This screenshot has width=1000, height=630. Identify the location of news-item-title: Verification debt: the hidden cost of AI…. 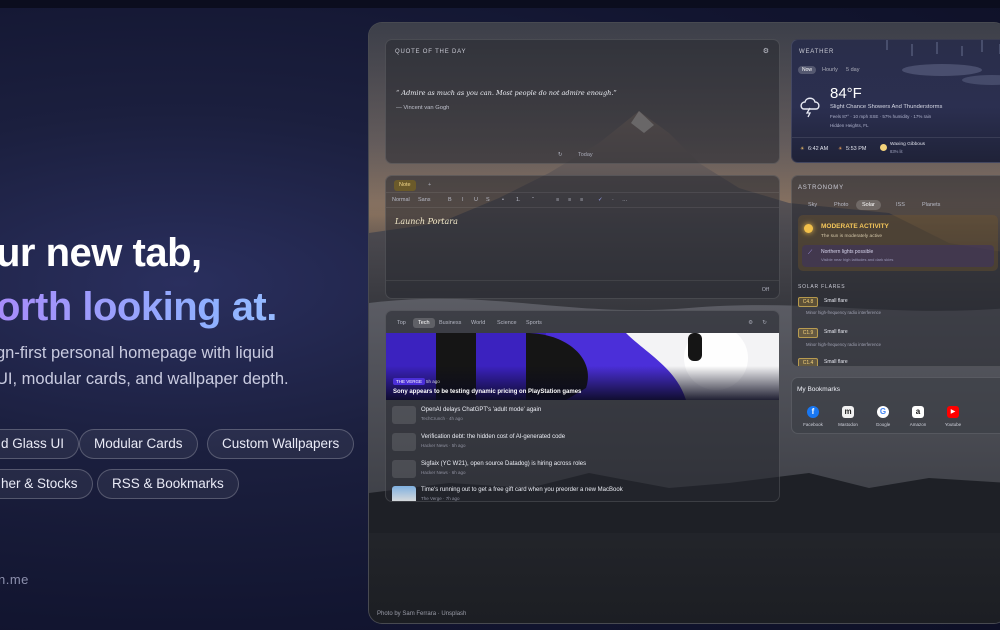
(493, 437).